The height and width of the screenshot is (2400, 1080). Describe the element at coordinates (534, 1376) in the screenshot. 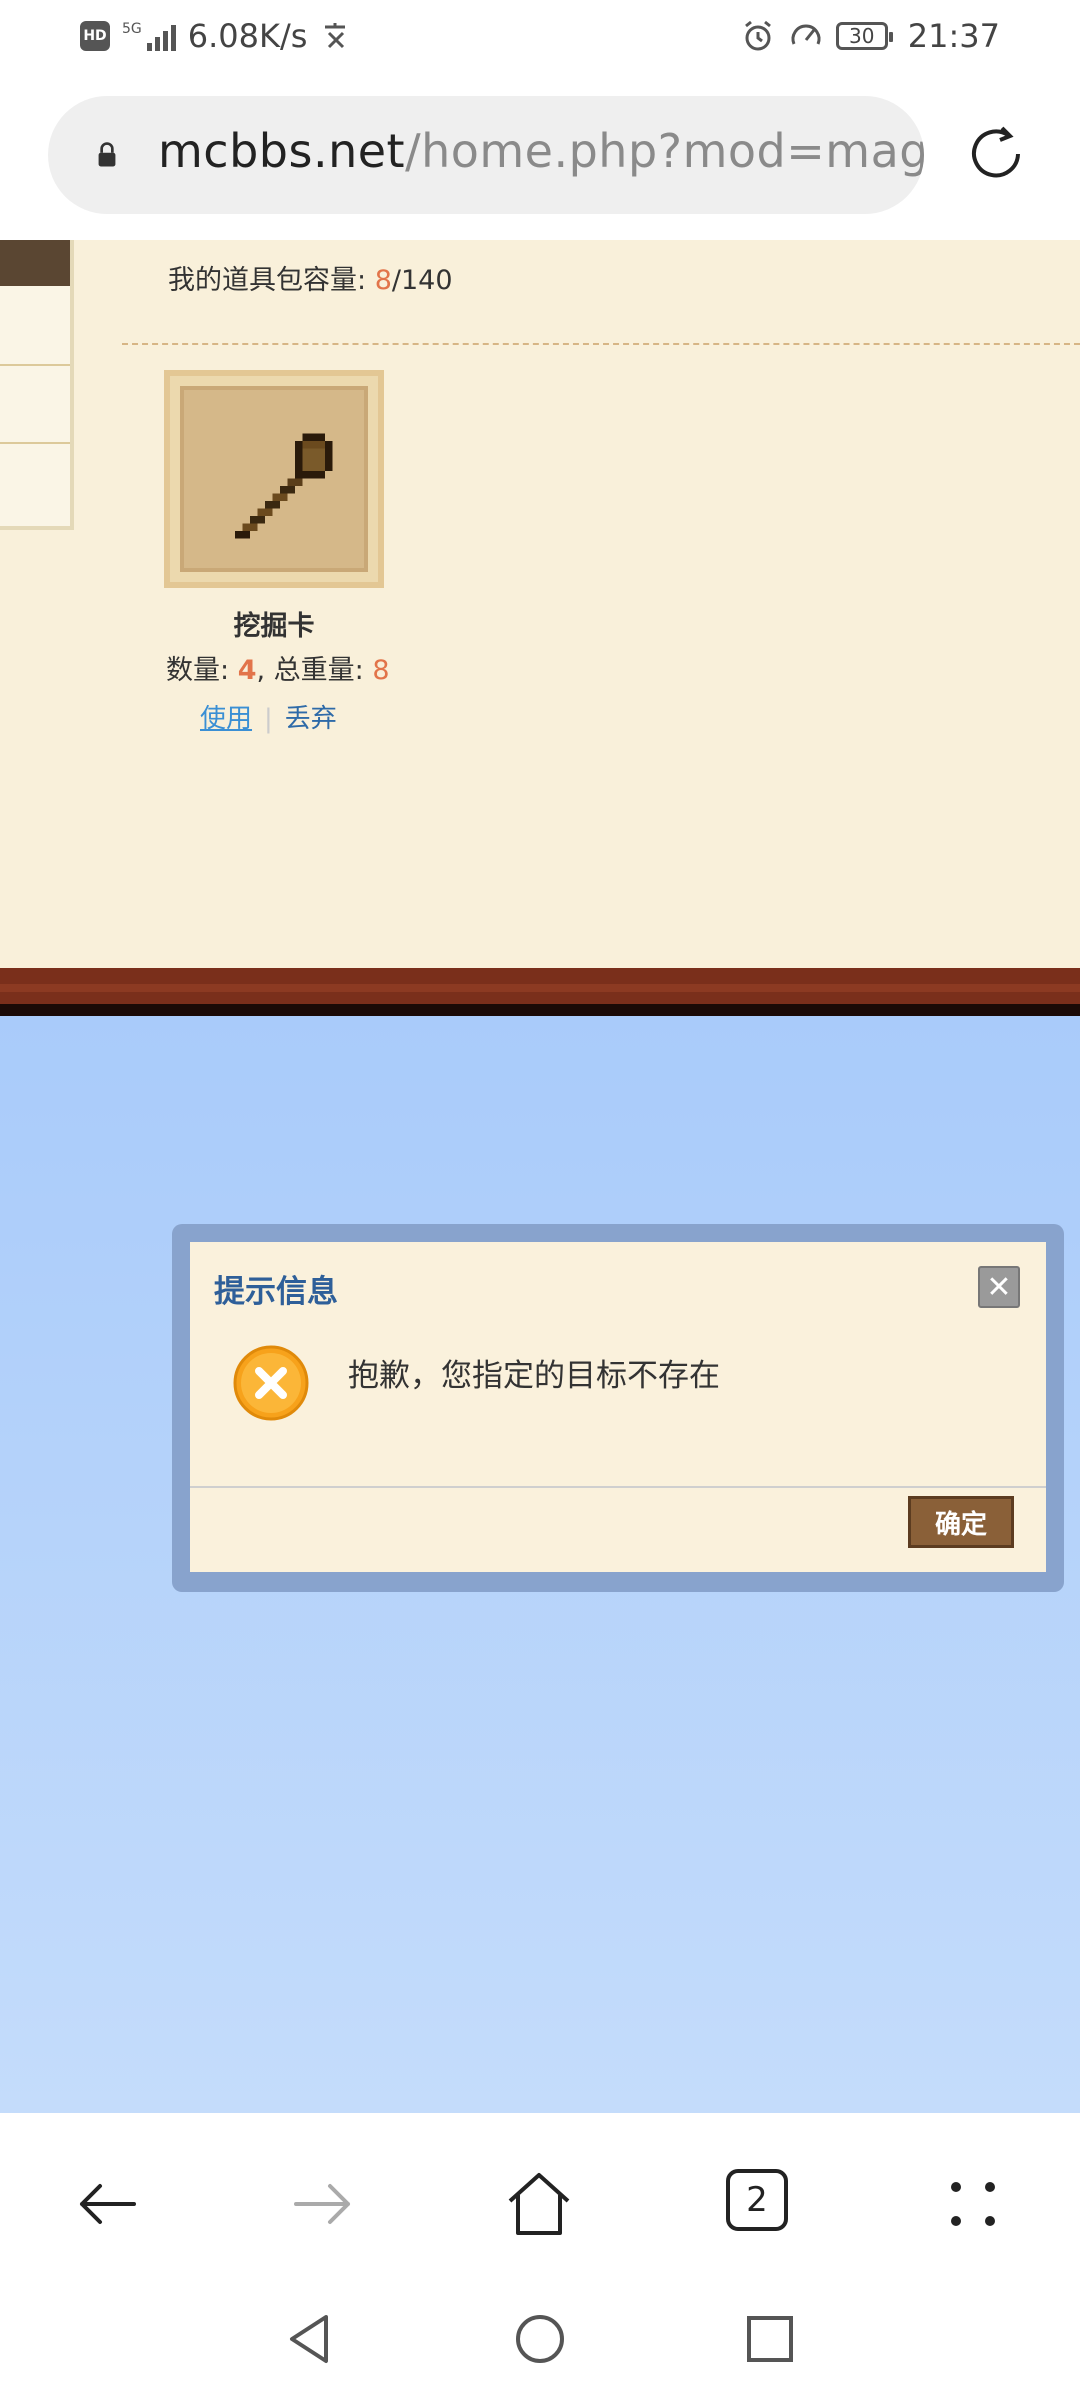

I see `dialog-message: 抱歉，您指定的目标不存在` at that location.